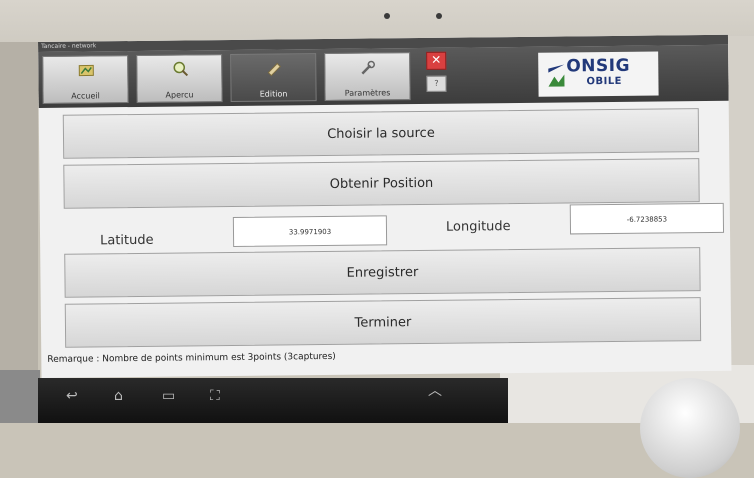  I want to click on background-hand, so click(20, 396).